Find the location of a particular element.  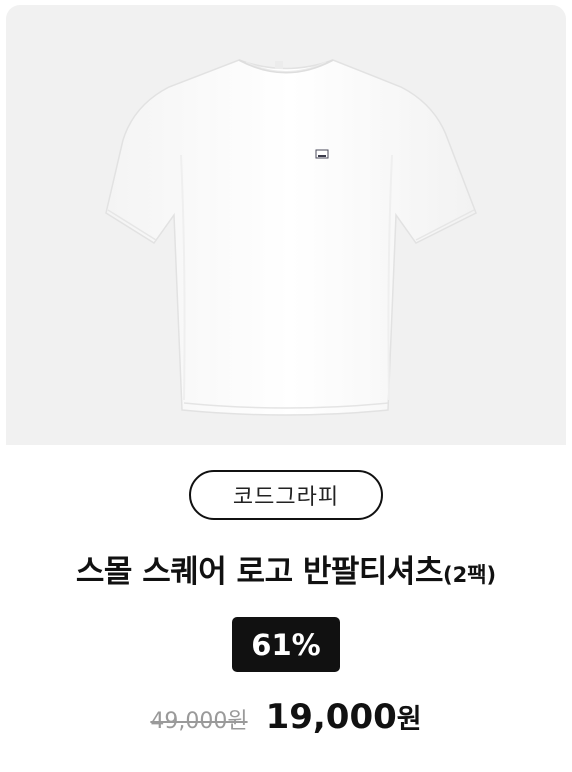

price-row: 49,000원 19,000원 is located at coordinates (286, 717).